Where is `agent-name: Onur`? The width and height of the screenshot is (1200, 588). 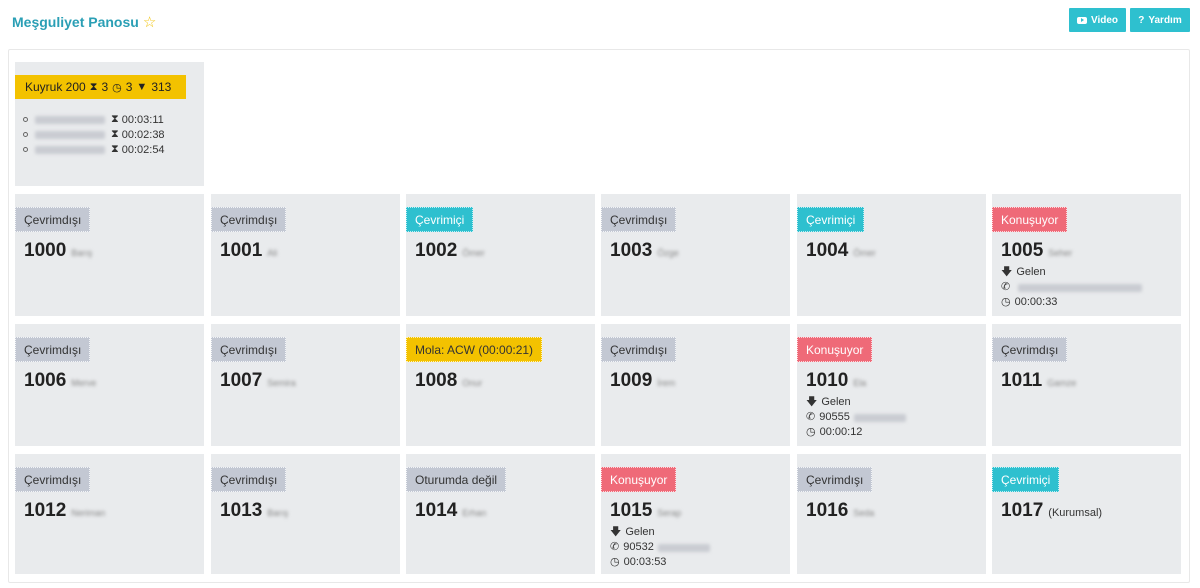
agent-name: Onur is located at coordinates (472, 383).